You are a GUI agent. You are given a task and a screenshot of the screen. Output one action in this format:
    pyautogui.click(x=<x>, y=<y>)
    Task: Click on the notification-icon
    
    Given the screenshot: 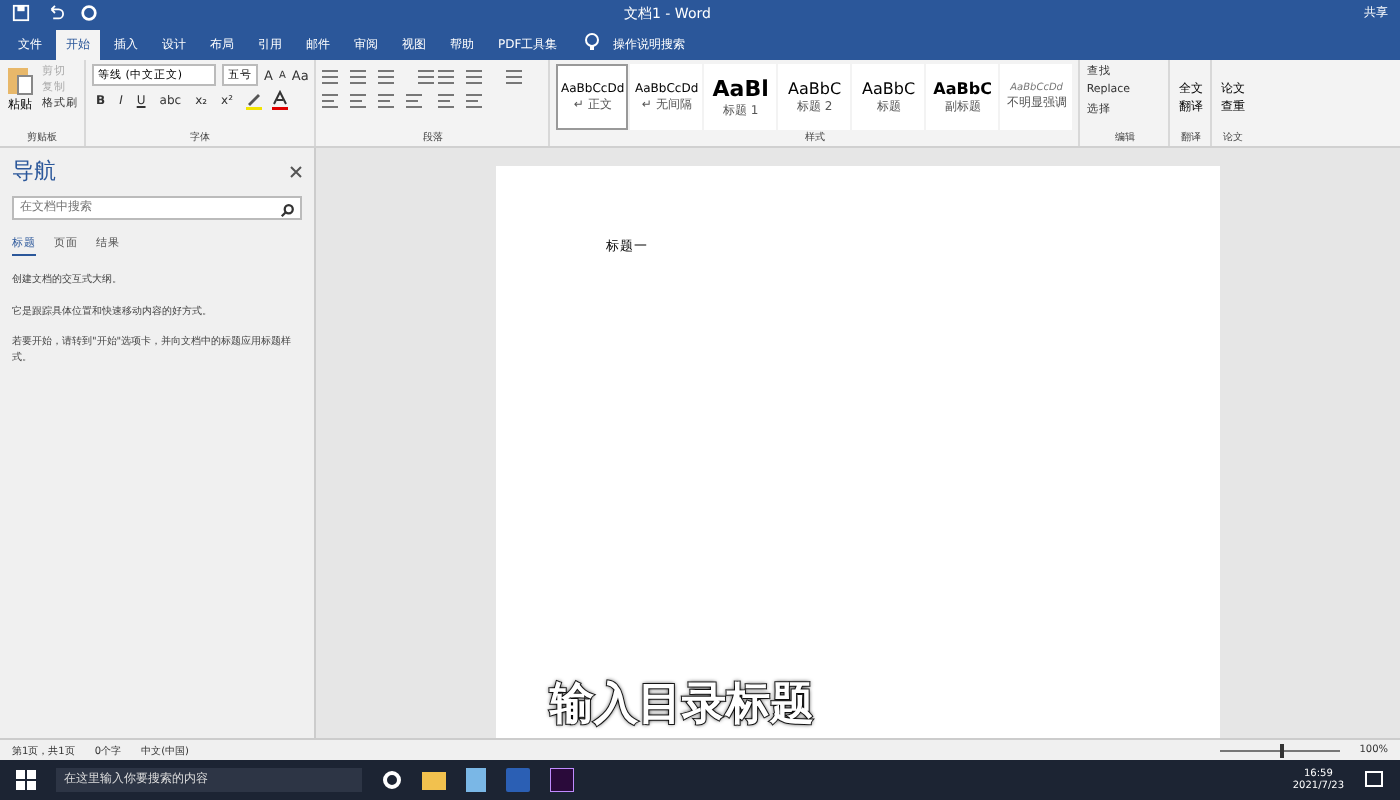 What is the action you would take?
    pyautogui.click(x=1374, y=780)
    